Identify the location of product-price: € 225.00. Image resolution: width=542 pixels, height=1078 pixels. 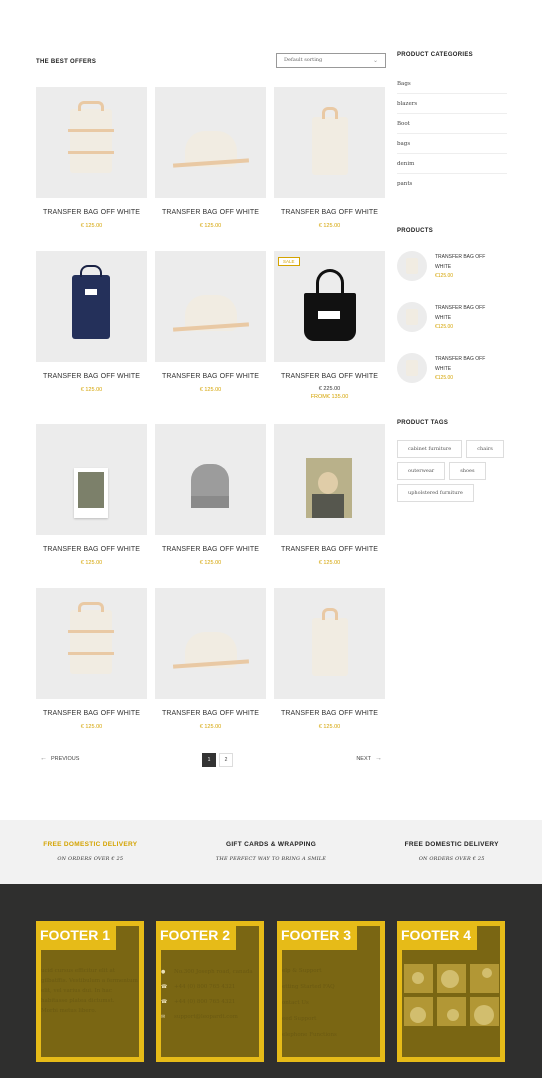
(329, 389).